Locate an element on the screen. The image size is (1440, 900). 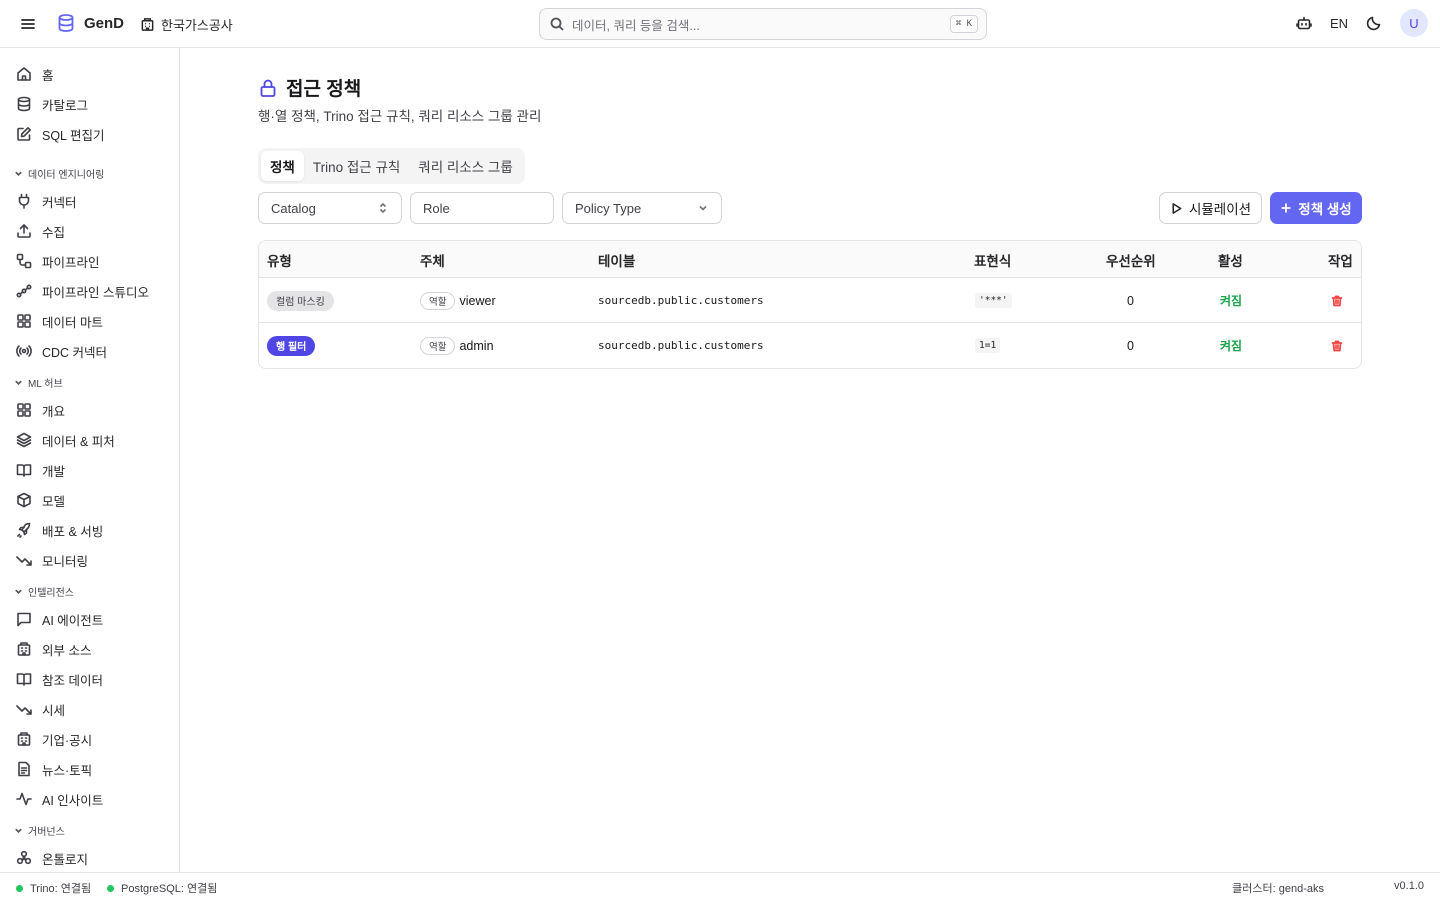
top-header: GenD 한국가스공사 데이터, 쿼리 등을 검색... ⌘ K EN U is located at coordinates (720, 24).